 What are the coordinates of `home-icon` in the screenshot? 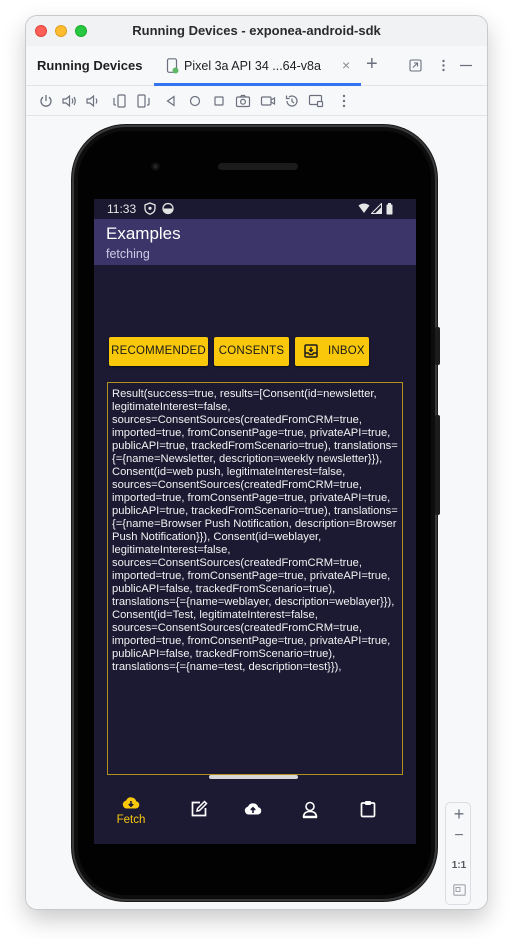 It's located at (195, 101).